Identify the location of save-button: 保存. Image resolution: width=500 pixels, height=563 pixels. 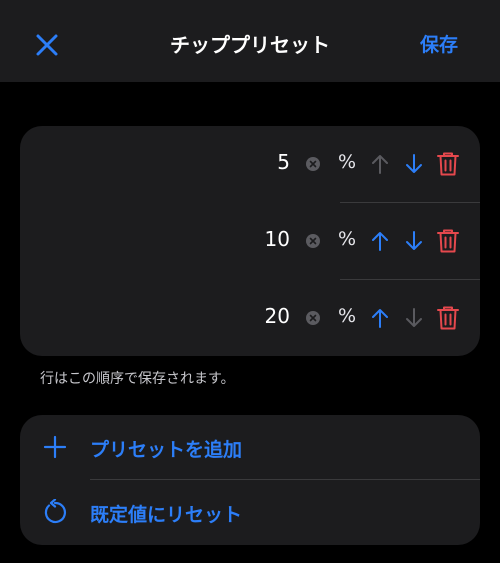
(439, 43).